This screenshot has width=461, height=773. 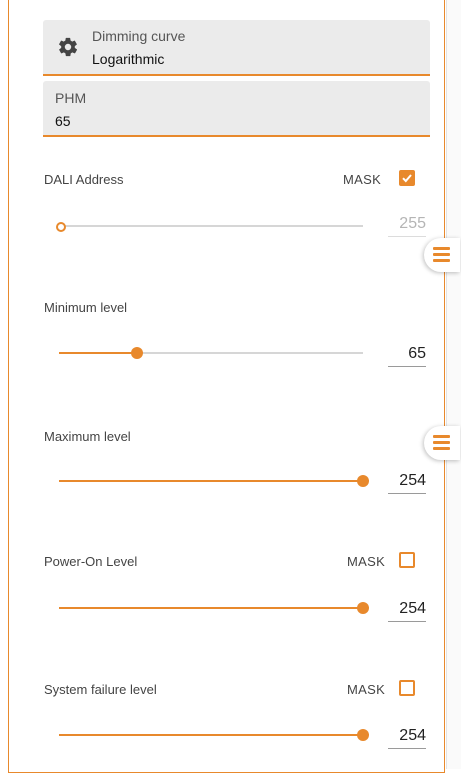 I want to click on maximum-level-value: 254, so click(x=407, y=483).